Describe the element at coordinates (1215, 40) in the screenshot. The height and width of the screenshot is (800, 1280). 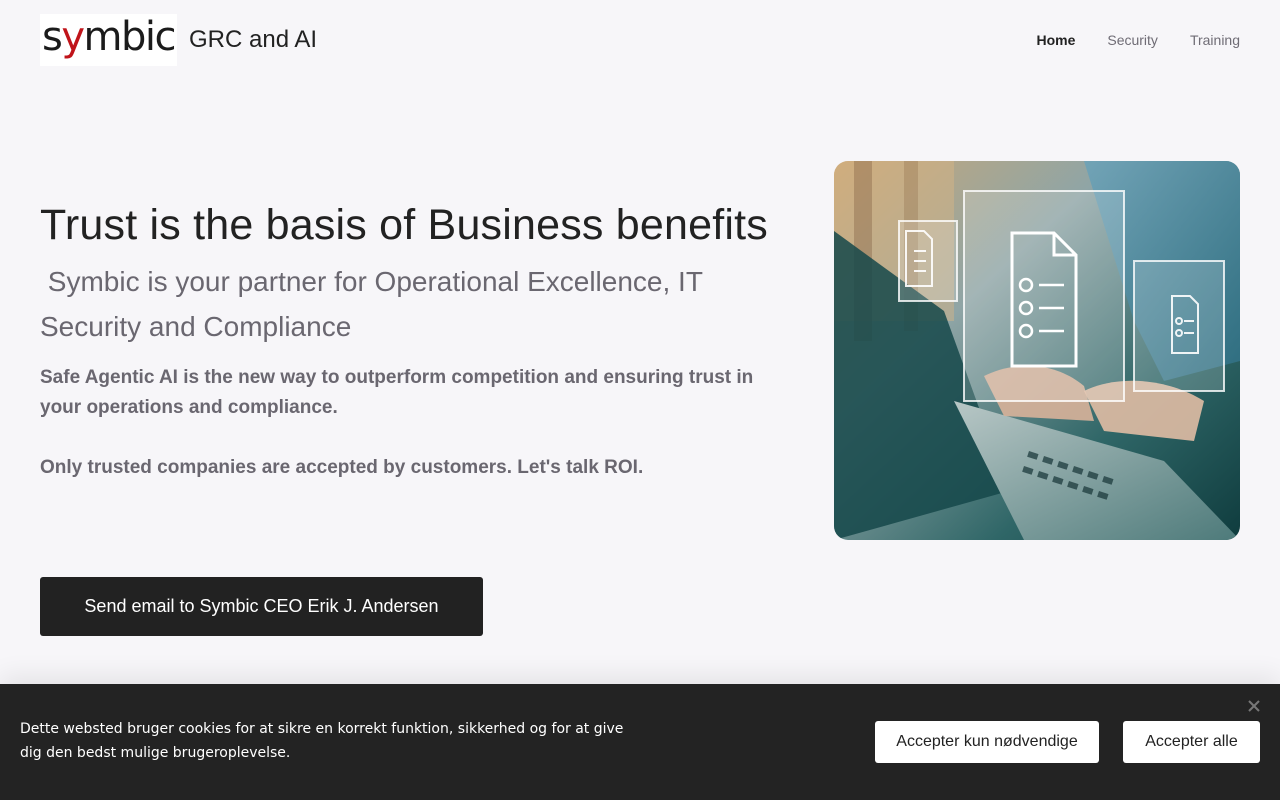
I see `nav-item-training: Training` at that location.